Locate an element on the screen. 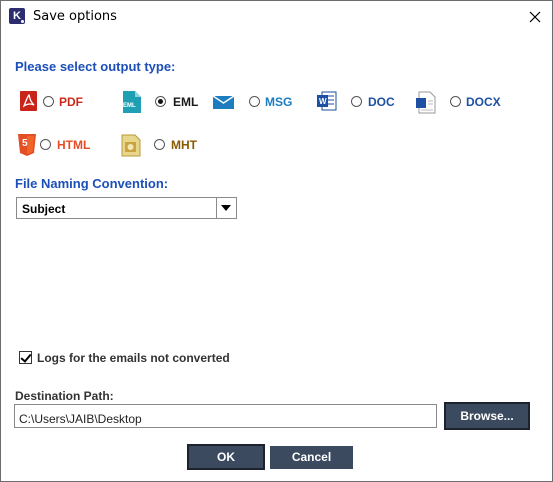  mht-file-icon is located at coordinates (131, 146).